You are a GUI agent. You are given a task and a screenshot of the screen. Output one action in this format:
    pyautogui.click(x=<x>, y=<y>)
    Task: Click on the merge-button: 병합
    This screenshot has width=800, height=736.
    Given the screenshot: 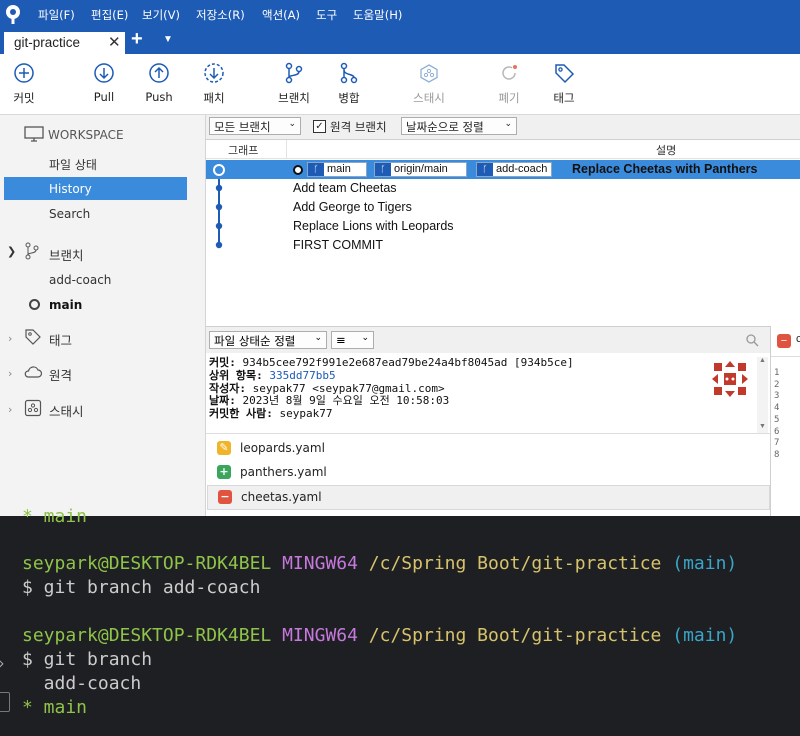 What is the action you would take?
    pyautogui.click(x=349, y=84)
    